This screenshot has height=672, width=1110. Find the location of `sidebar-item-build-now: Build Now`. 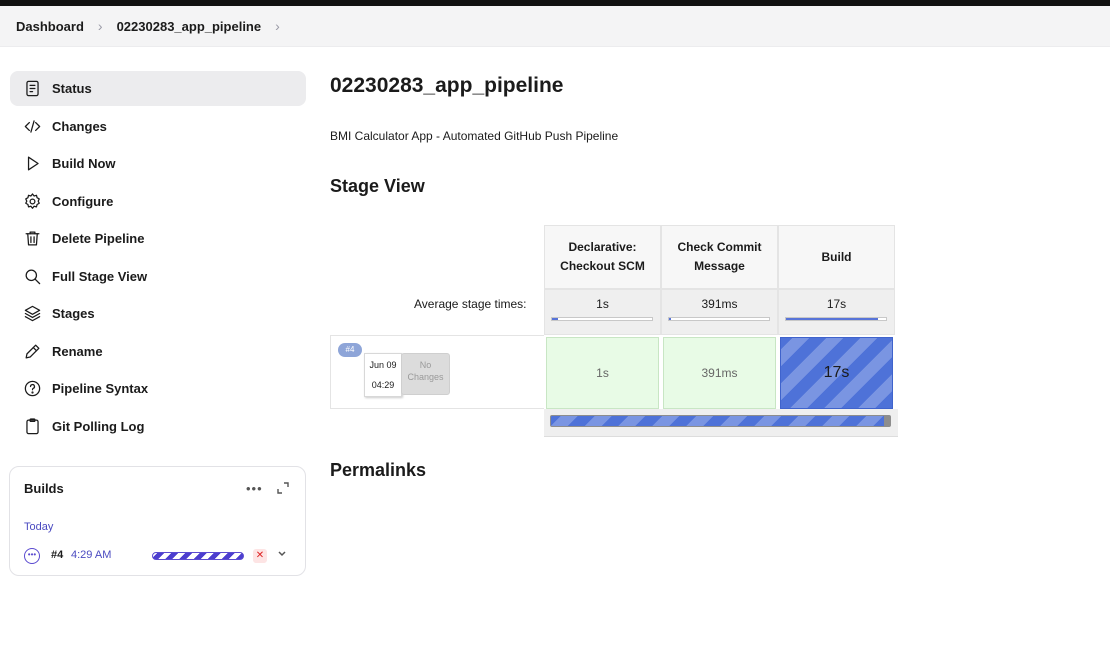

sidebar-item-build-now: Build Now is located at coordinates (158, 163).